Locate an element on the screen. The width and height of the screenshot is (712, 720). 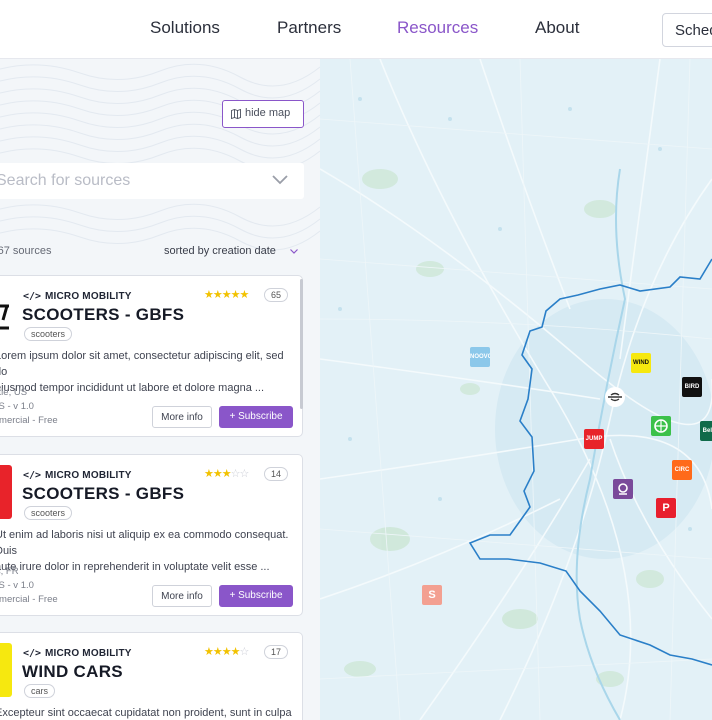
map-marker: WIND is located at coordinates (641, 363).